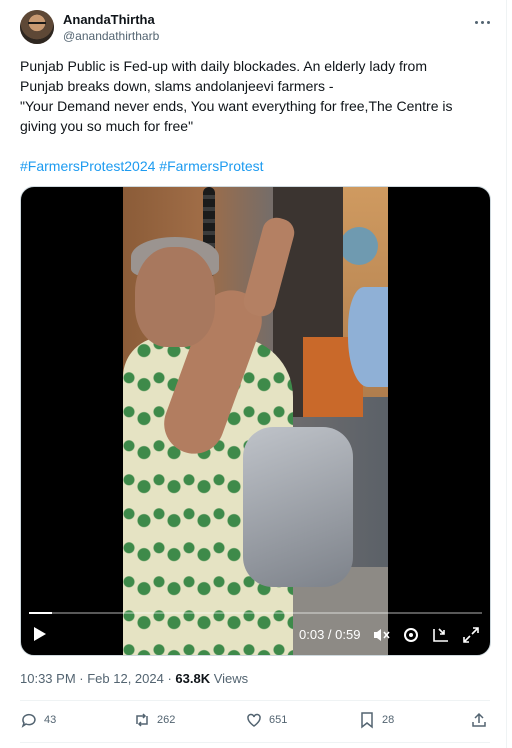  What do you see at coordinates (175, 297) in the screenshot?
I see `video-scene-head` at bounding box center [175, 297].